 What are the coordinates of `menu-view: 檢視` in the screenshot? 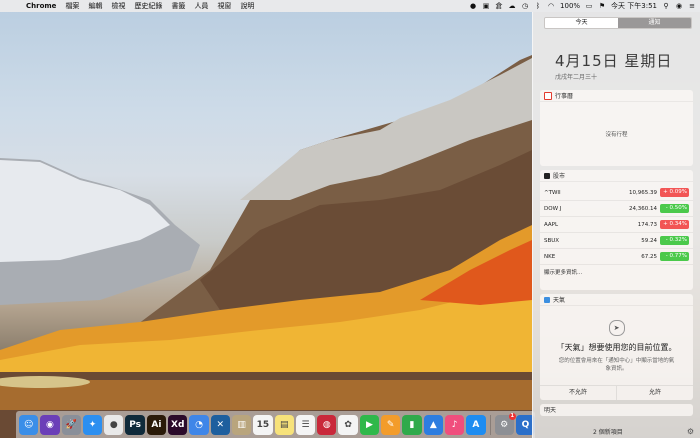 It's located at (118, 6).